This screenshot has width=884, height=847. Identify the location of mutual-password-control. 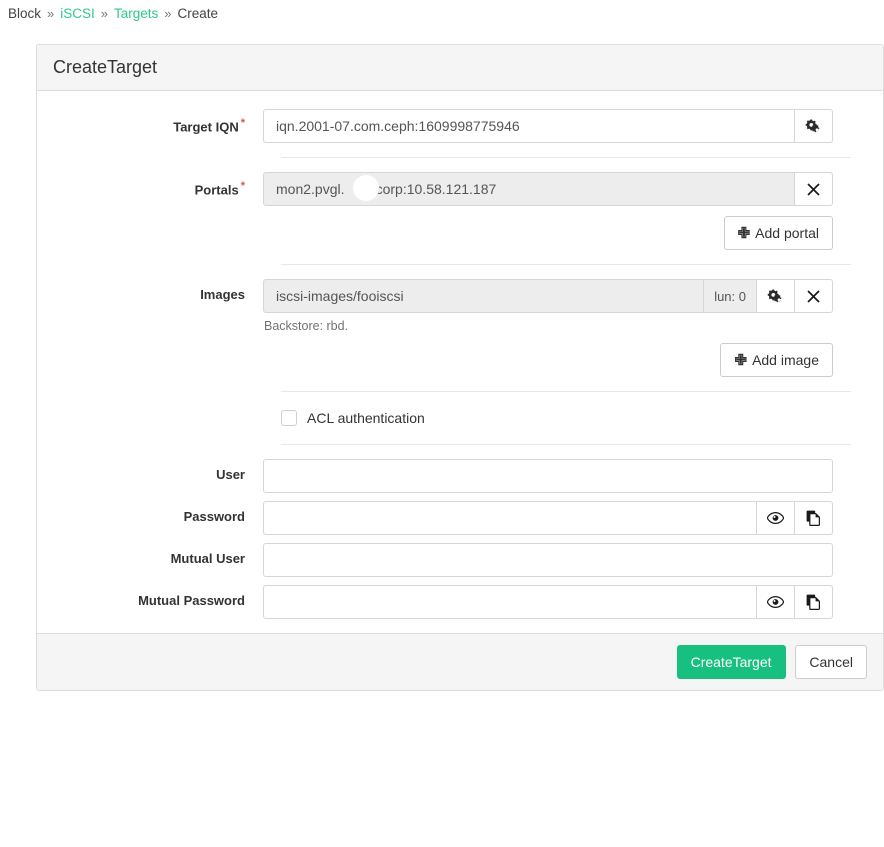
(548, 602).